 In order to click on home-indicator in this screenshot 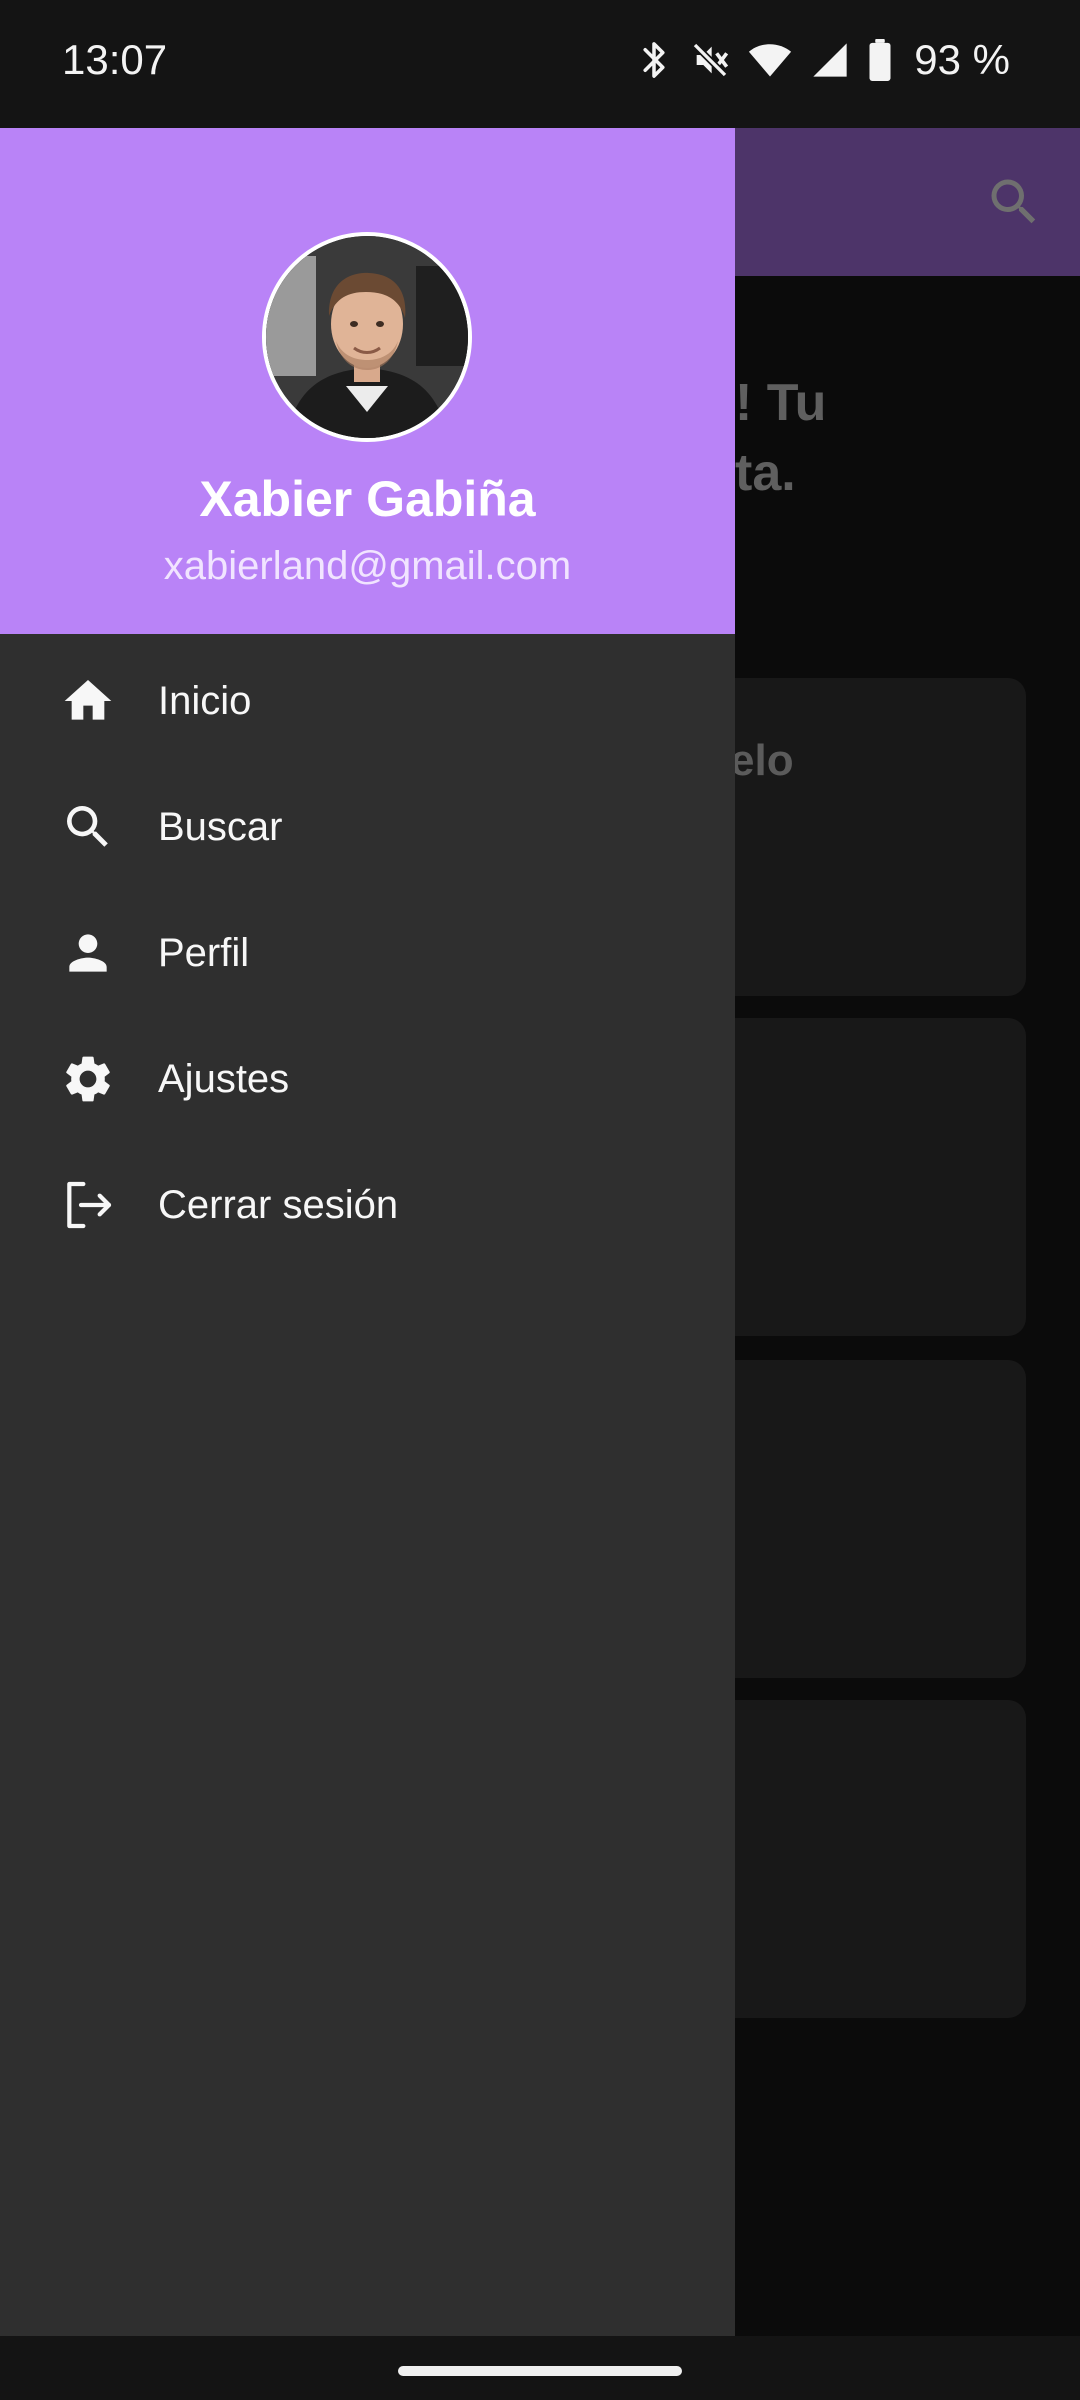, I will do `click(540, 2371)`.